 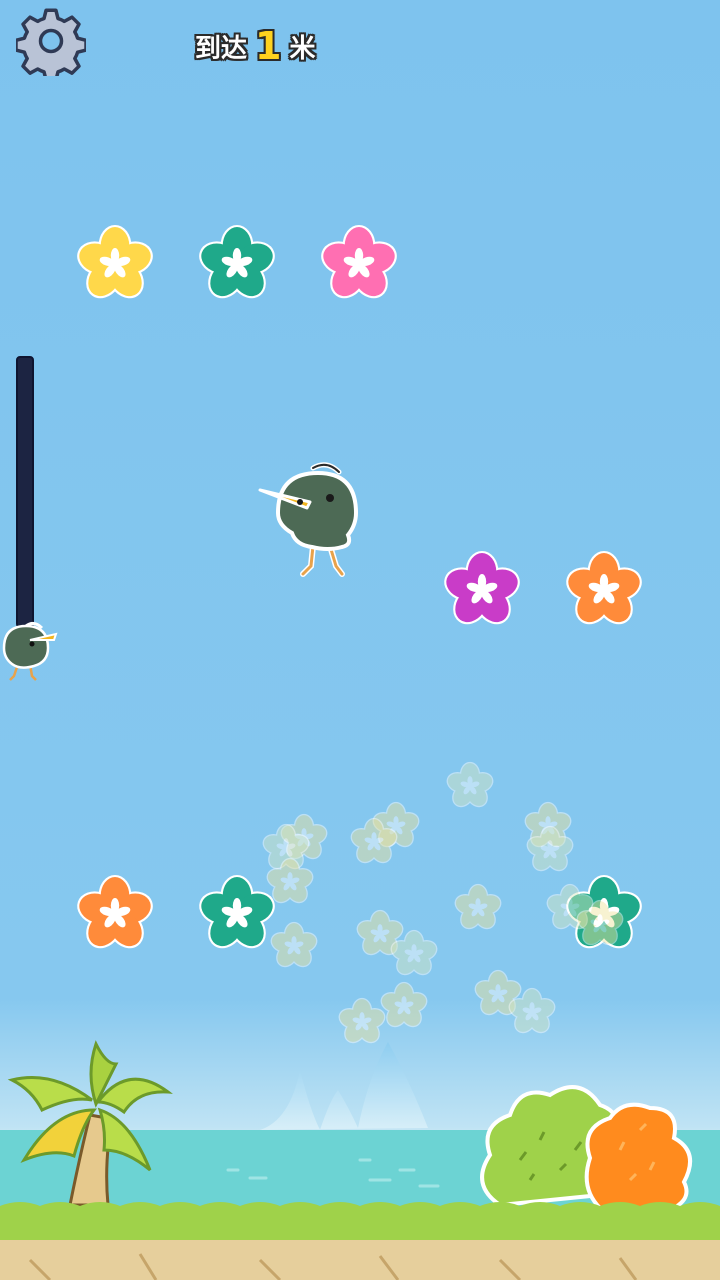 I want to click on gear-icon, so click(x=51, y=41).